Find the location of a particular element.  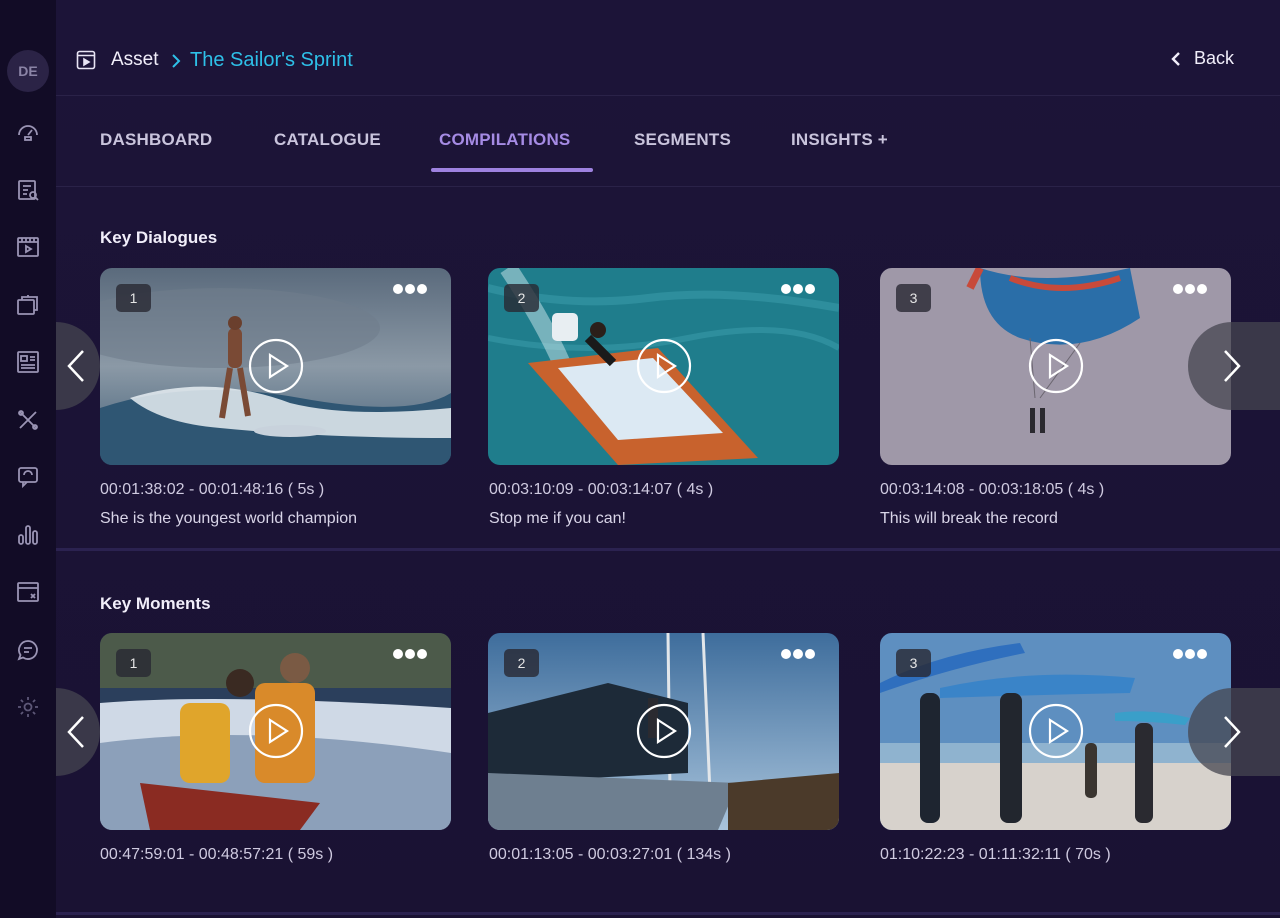

active-tab-indicator is located at coordinates (512, 170).